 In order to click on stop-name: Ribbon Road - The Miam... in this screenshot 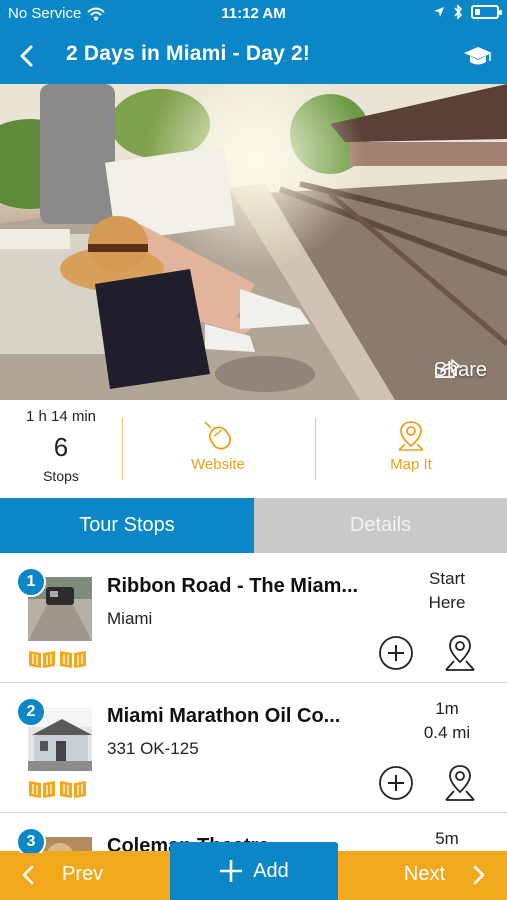, I will do `click(233, 586)`.